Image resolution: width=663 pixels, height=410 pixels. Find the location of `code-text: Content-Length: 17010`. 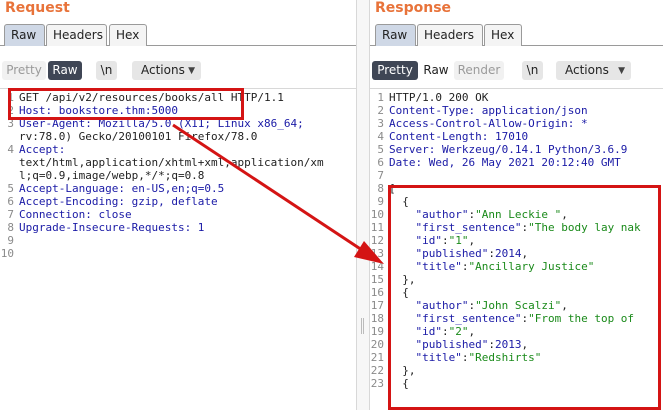

code-text: Content-Length: 17010 is located at coordinates (459, 136).